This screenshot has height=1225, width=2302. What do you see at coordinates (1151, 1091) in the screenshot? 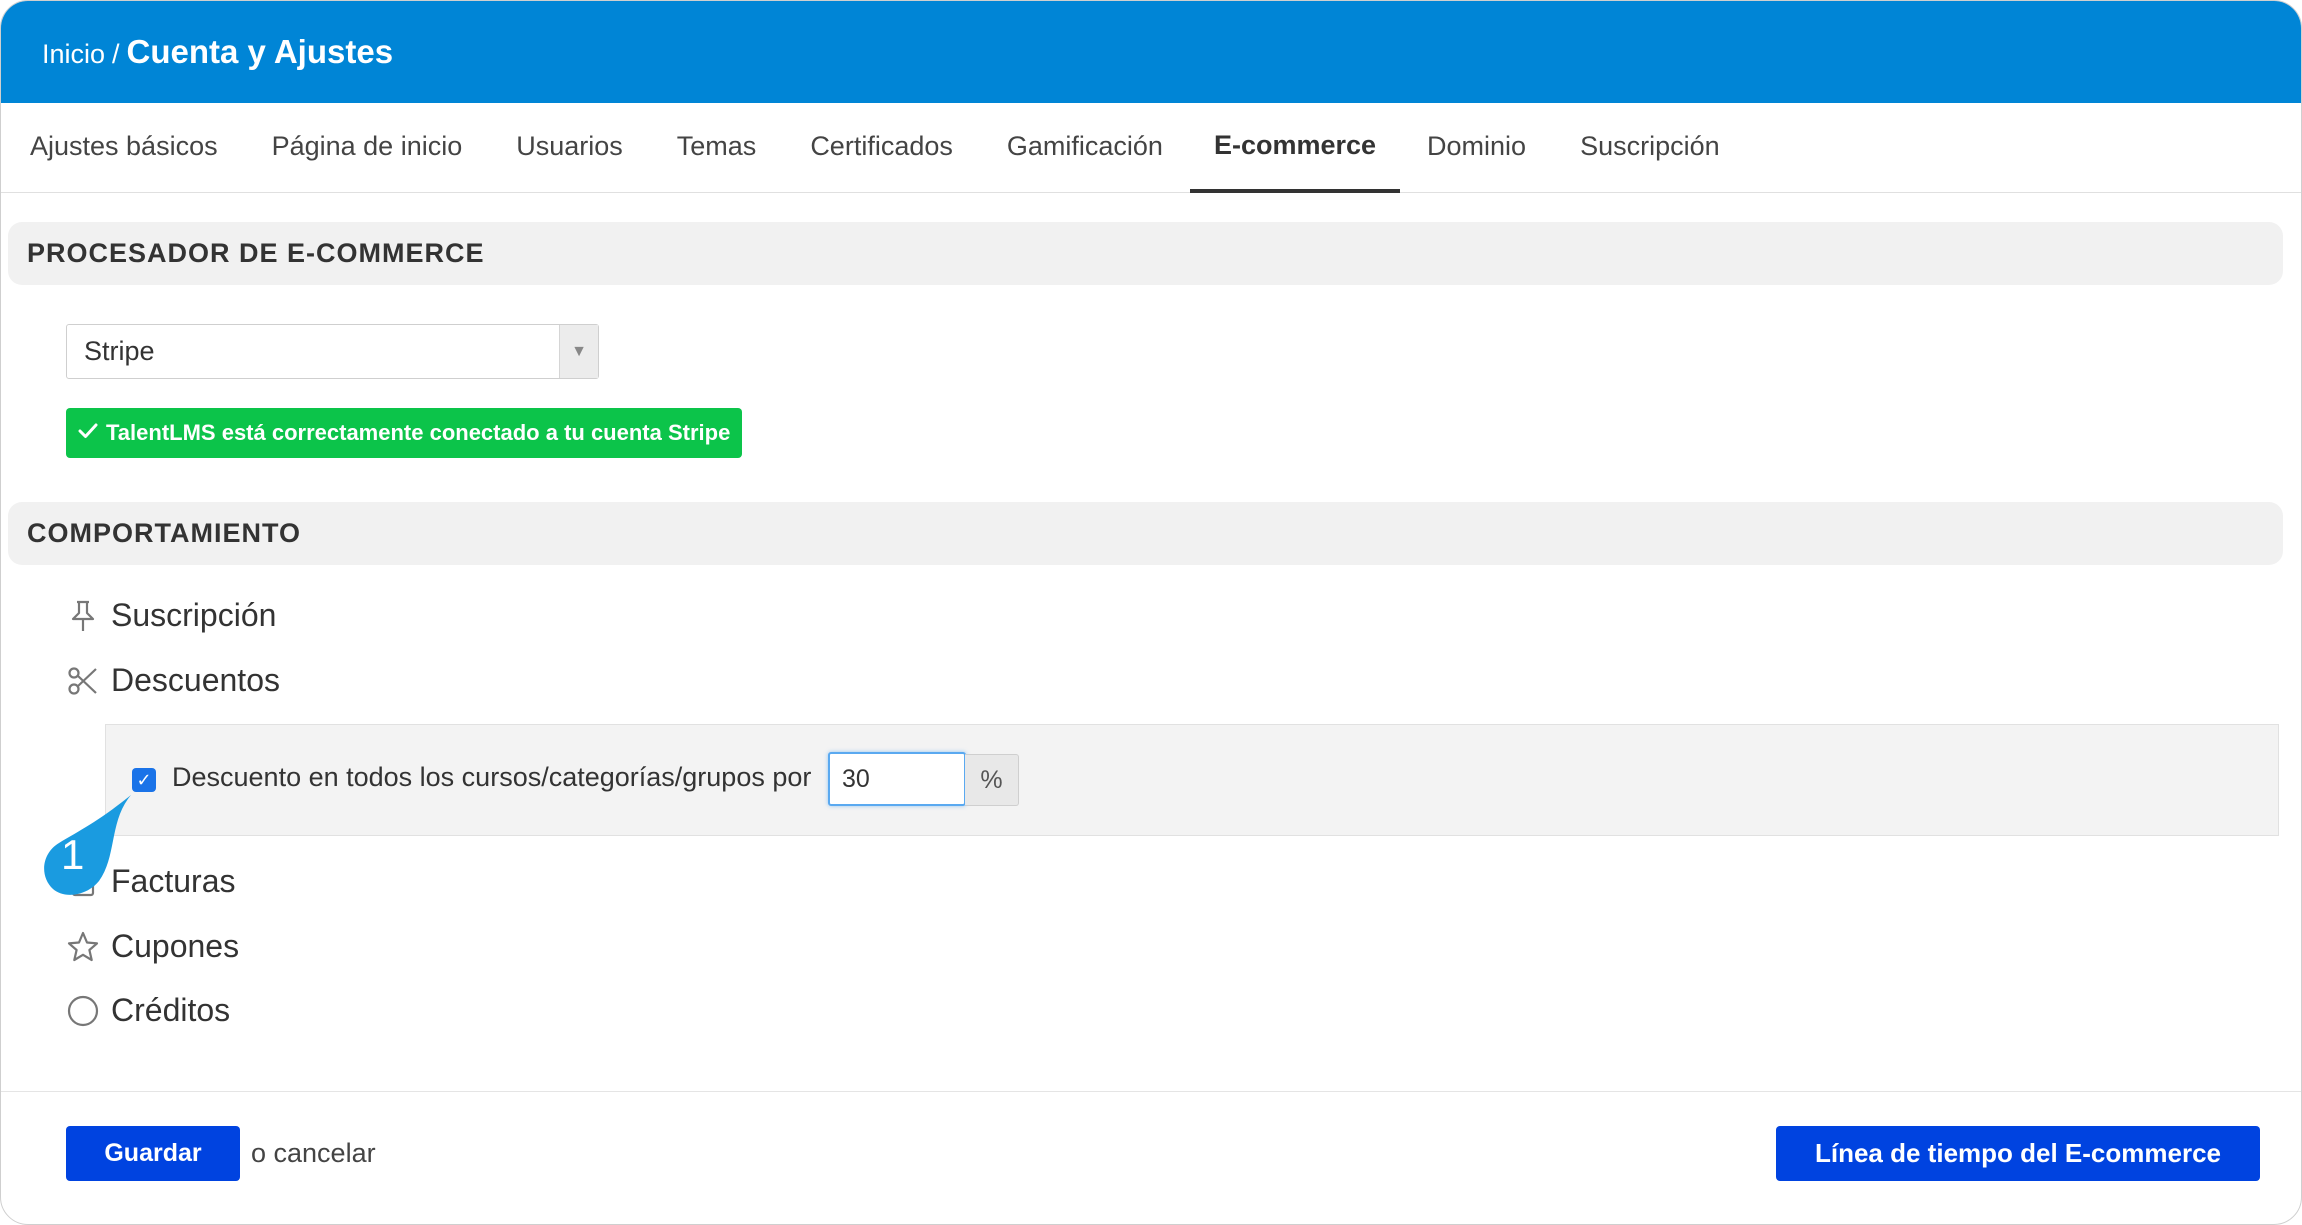
I see `footer-divider` at bounding box center [1151, 1091].